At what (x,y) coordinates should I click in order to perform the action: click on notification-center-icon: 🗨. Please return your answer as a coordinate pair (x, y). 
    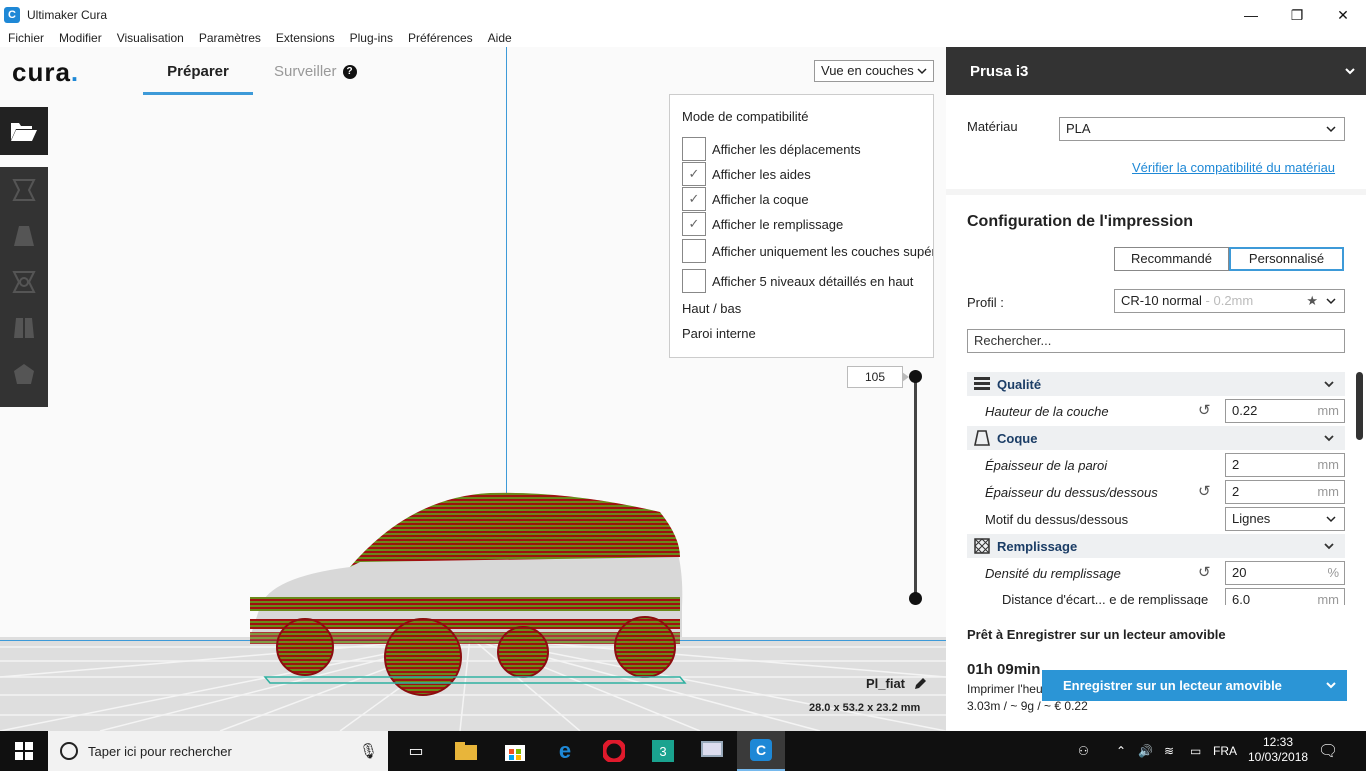
    Looking at the image, I should click on (1328, 751).